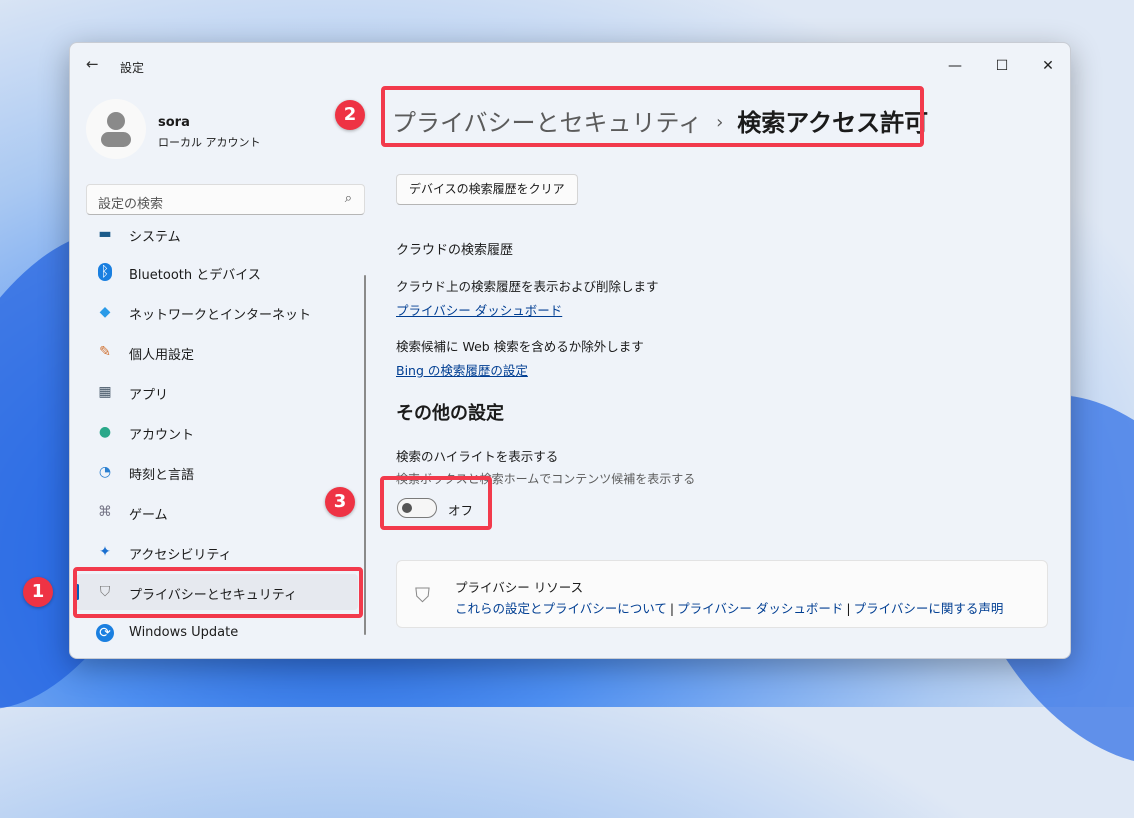 The image size is (1134, 818). Describe the element at coordinates (477, 456) in the screenshot. I see `highlight-title: 検索のハイライトを表示する` at that location.